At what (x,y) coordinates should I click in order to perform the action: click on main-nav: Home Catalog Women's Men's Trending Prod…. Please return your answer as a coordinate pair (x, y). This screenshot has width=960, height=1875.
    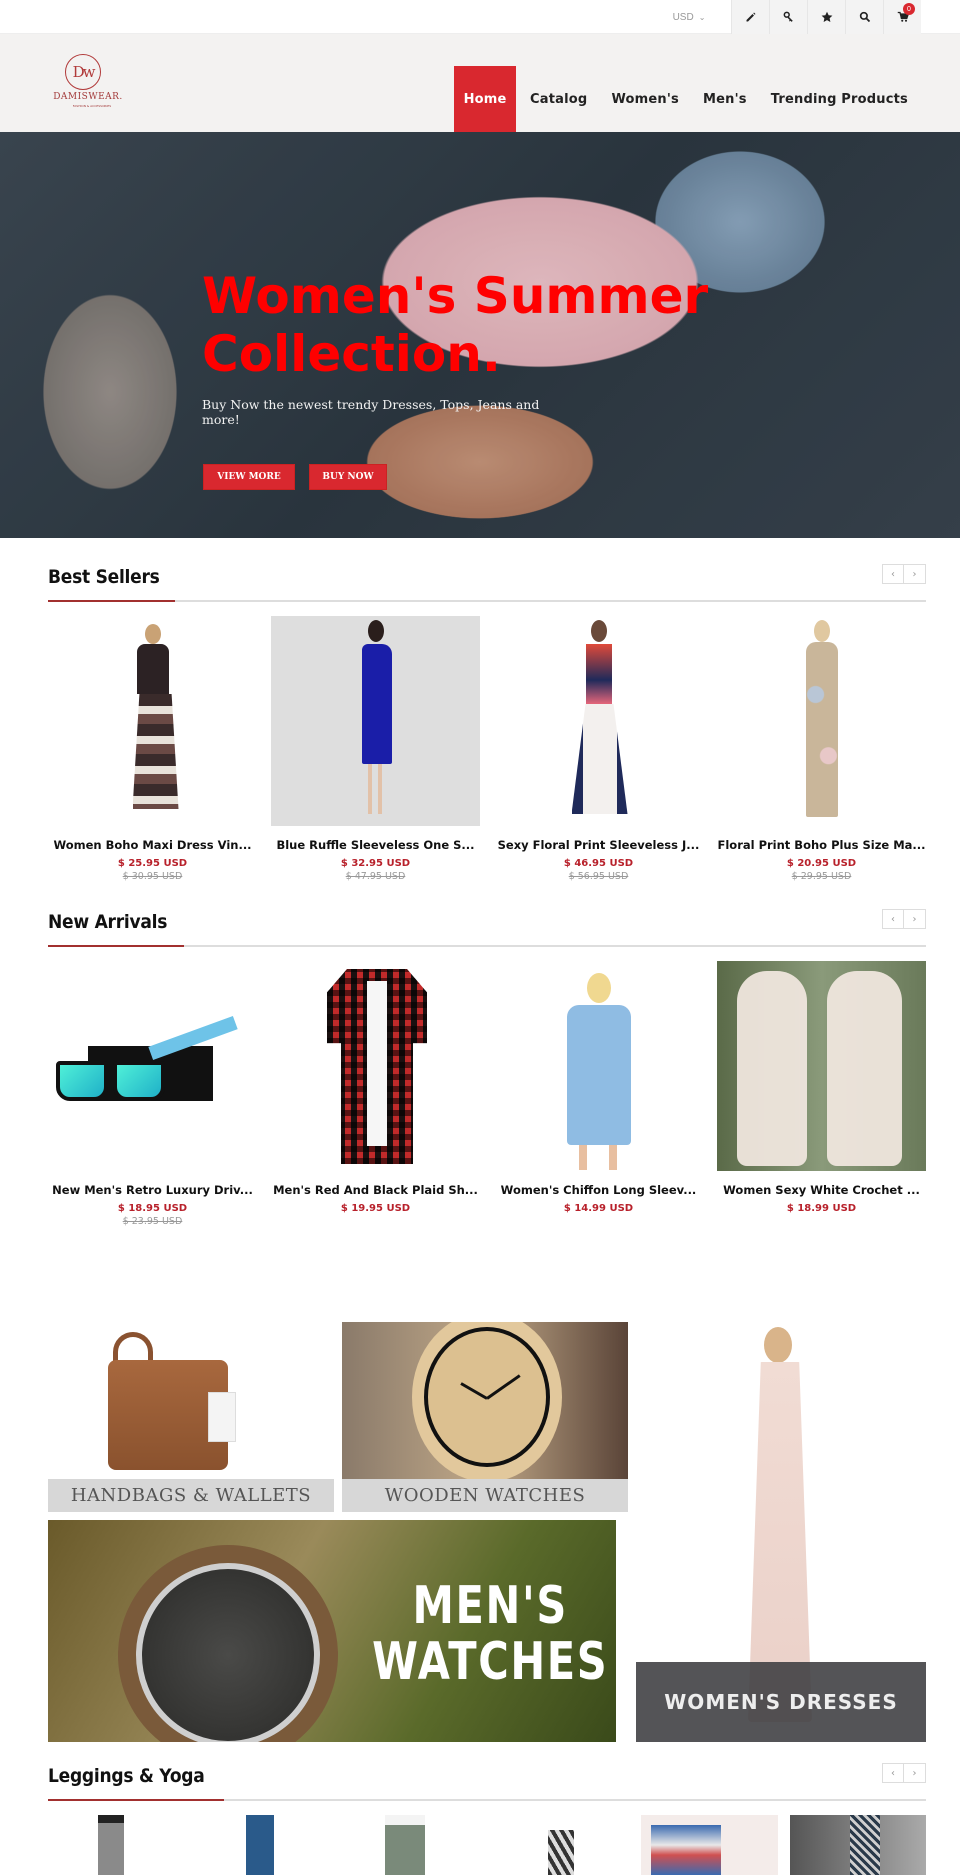
    Looking at the image, I should click on (687, 99).